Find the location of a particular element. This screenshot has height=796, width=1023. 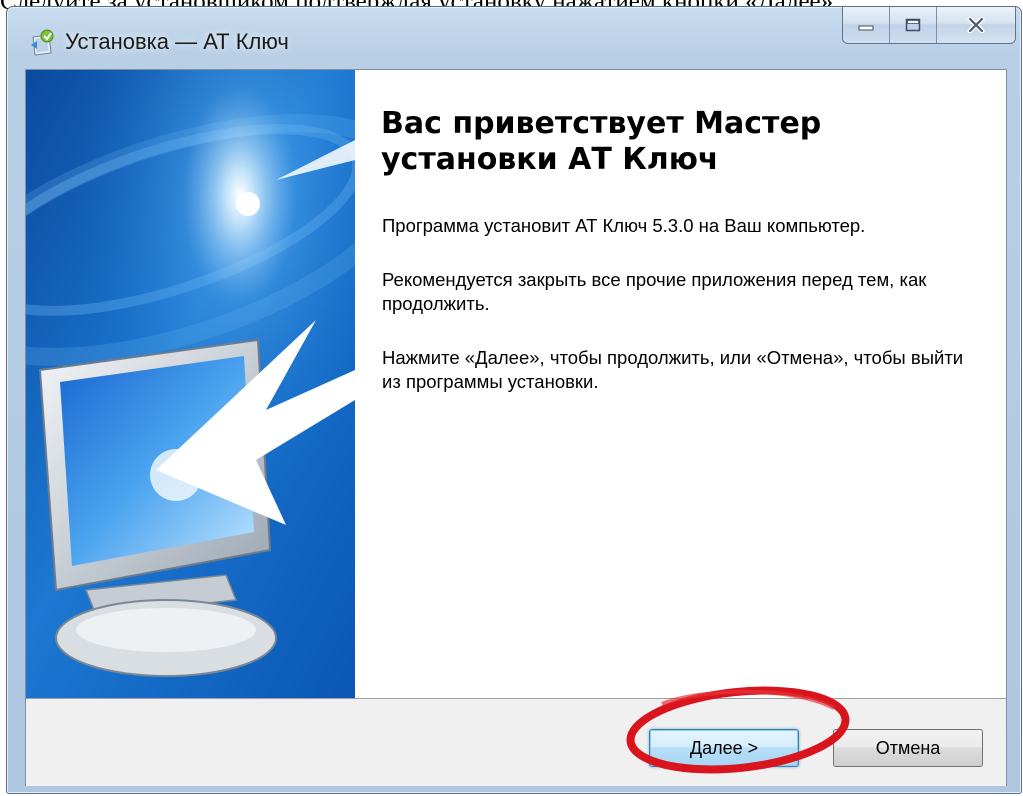

close-button is located at coordinates (976, 25).